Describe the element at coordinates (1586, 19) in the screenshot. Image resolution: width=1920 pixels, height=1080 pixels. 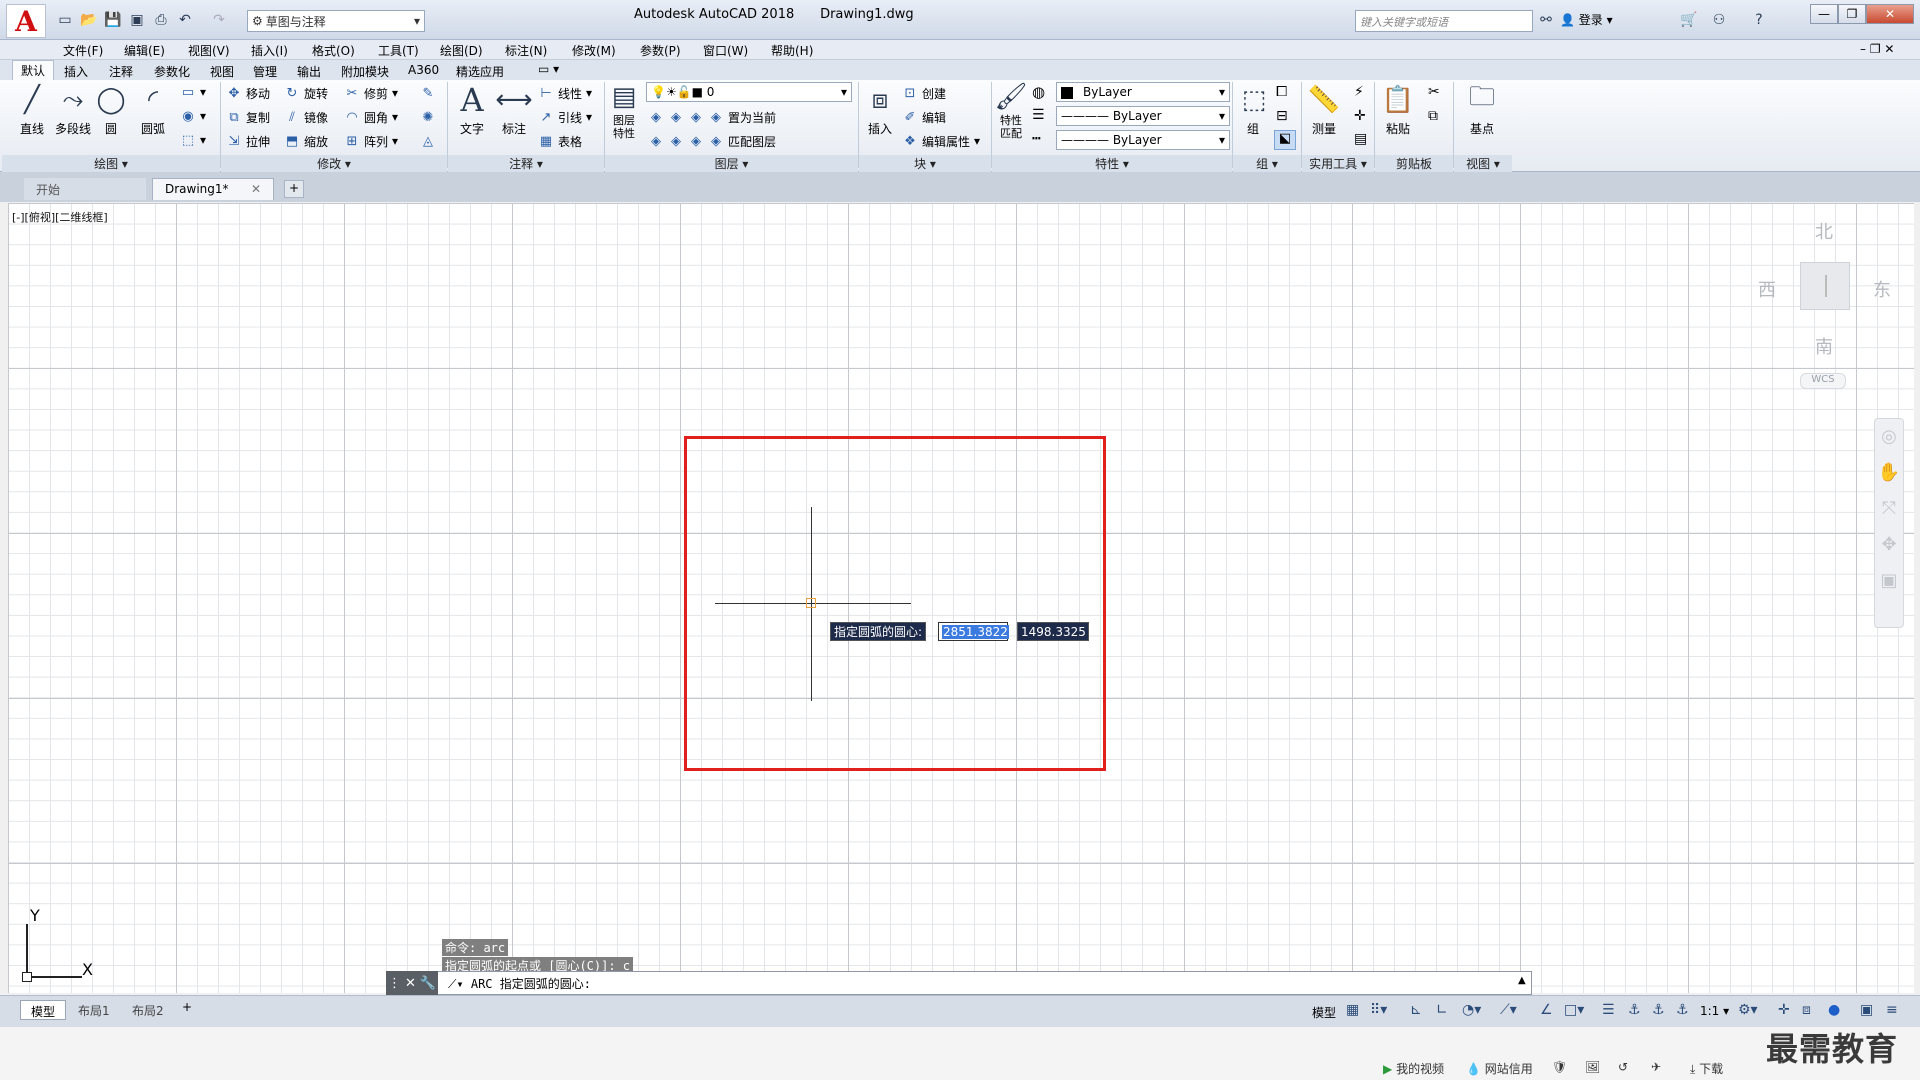
I see `login-button: 👤 登录 ▾` at that location.